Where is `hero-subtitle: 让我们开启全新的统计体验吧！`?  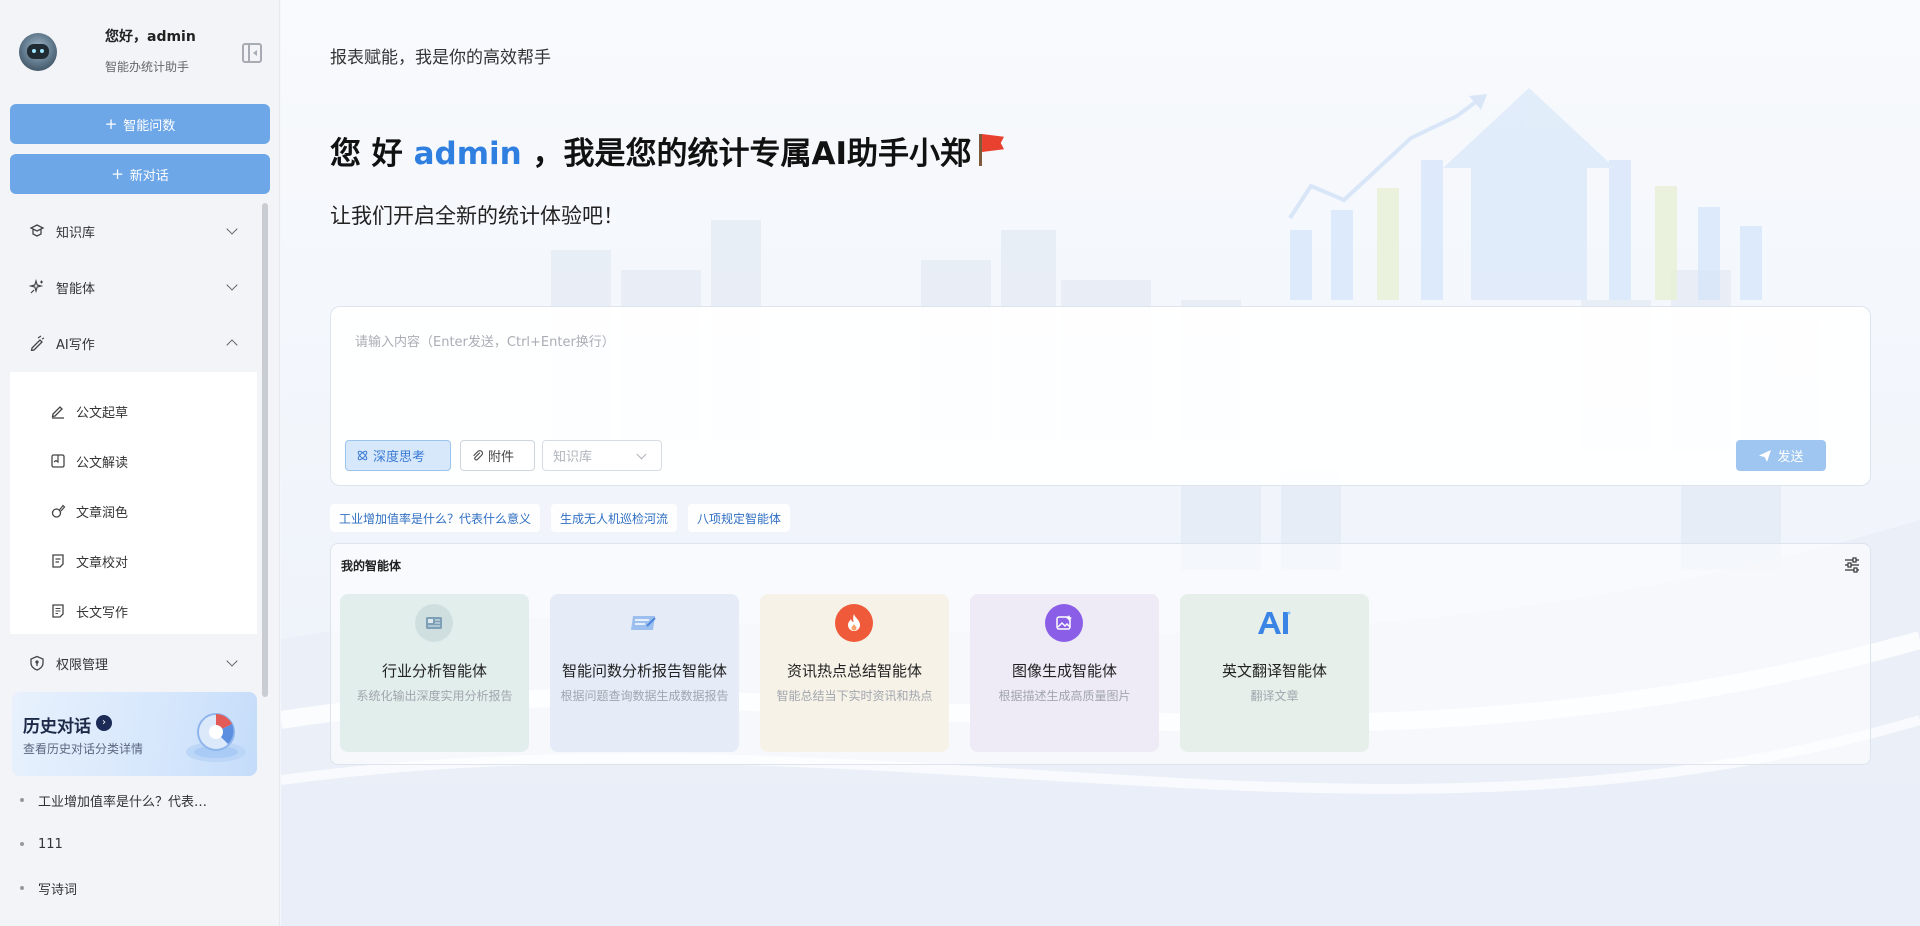
hero-subtitle: 让我们开启全新的统计体验吧！ is located at coordinates (477, 216).